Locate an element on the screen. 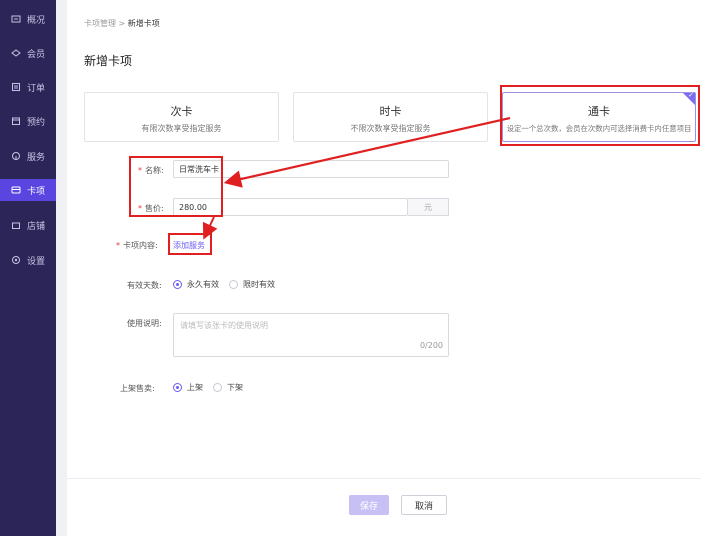 The image size is (701, 536). sidebar-item-appointment: 预约 is located at coordinates (28, 121).